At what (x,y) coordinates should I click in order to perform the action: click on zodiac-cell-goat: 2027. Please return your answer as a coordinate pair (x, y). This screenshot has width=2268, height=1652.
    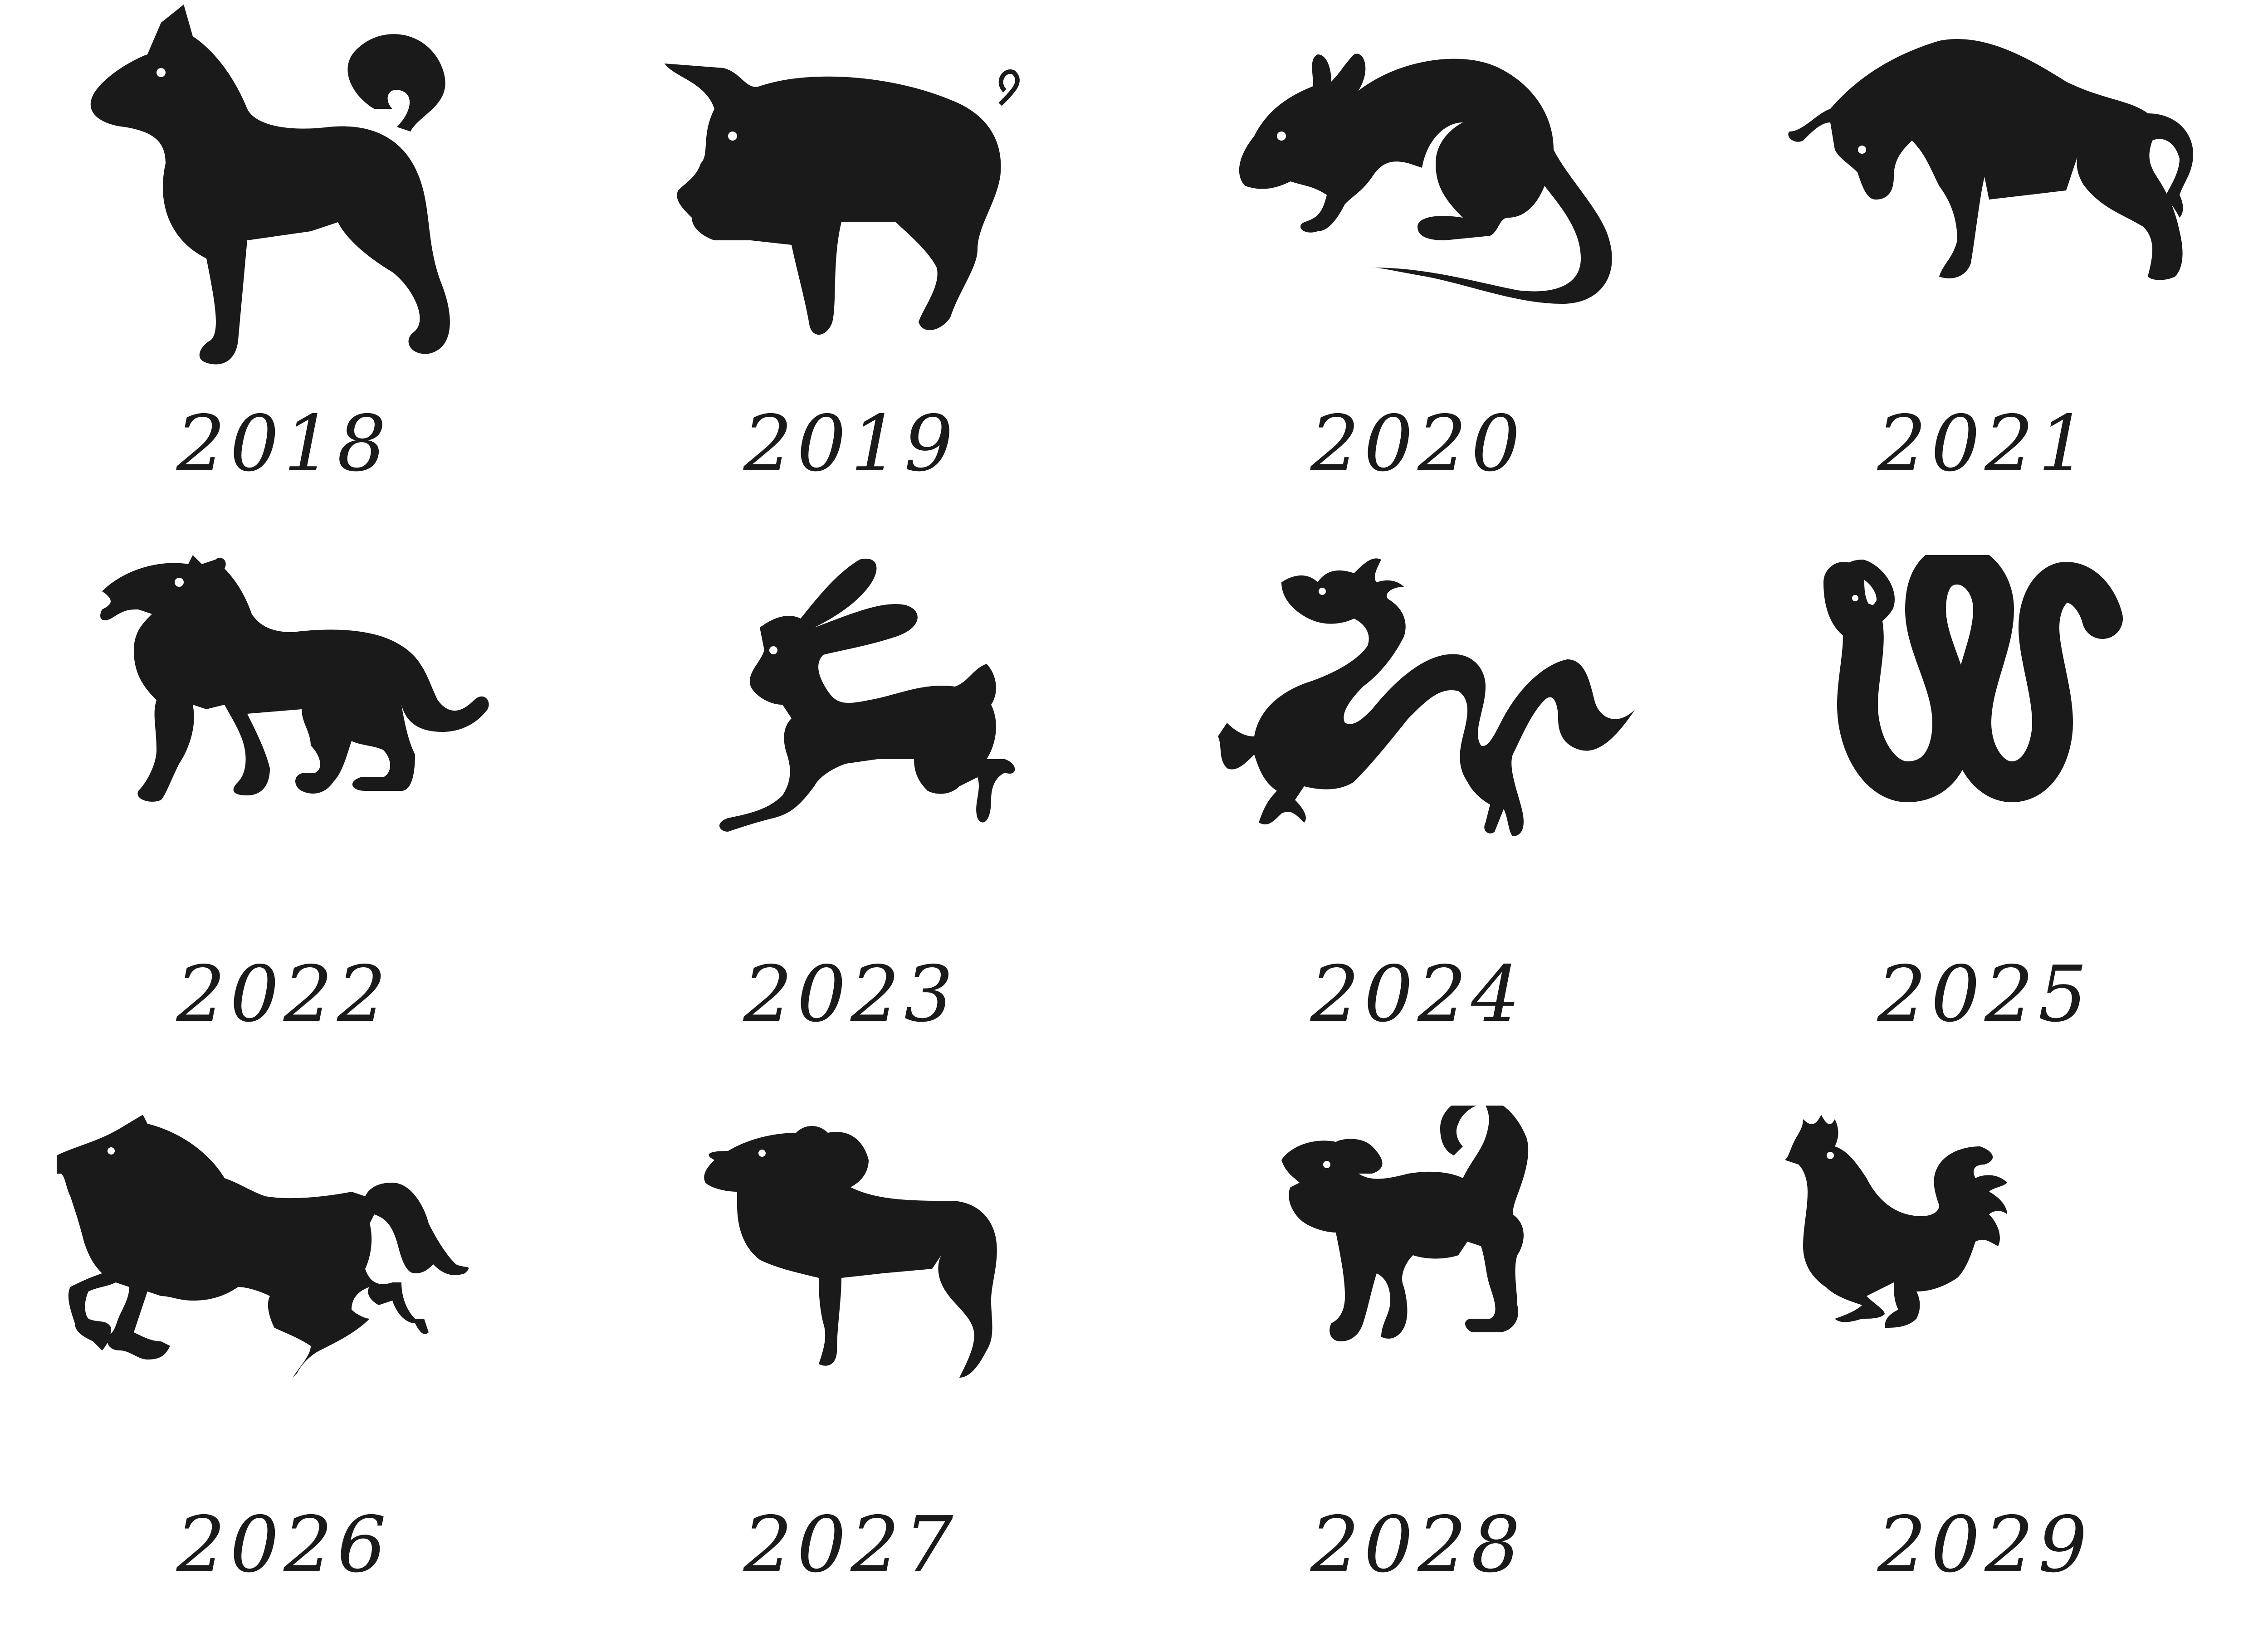
    Looking at the image, I should click on (851, 1376).